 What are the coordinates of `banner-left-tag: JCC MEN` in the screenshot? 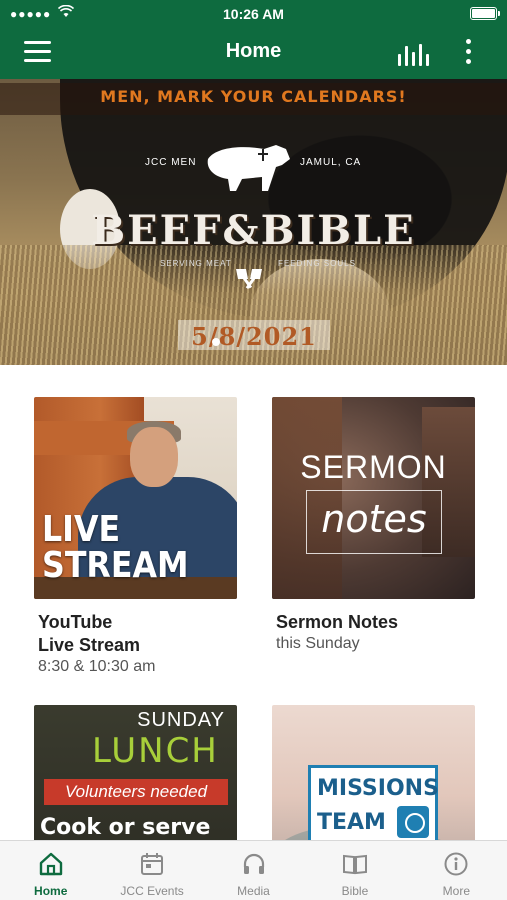 It's located at (171, 162).